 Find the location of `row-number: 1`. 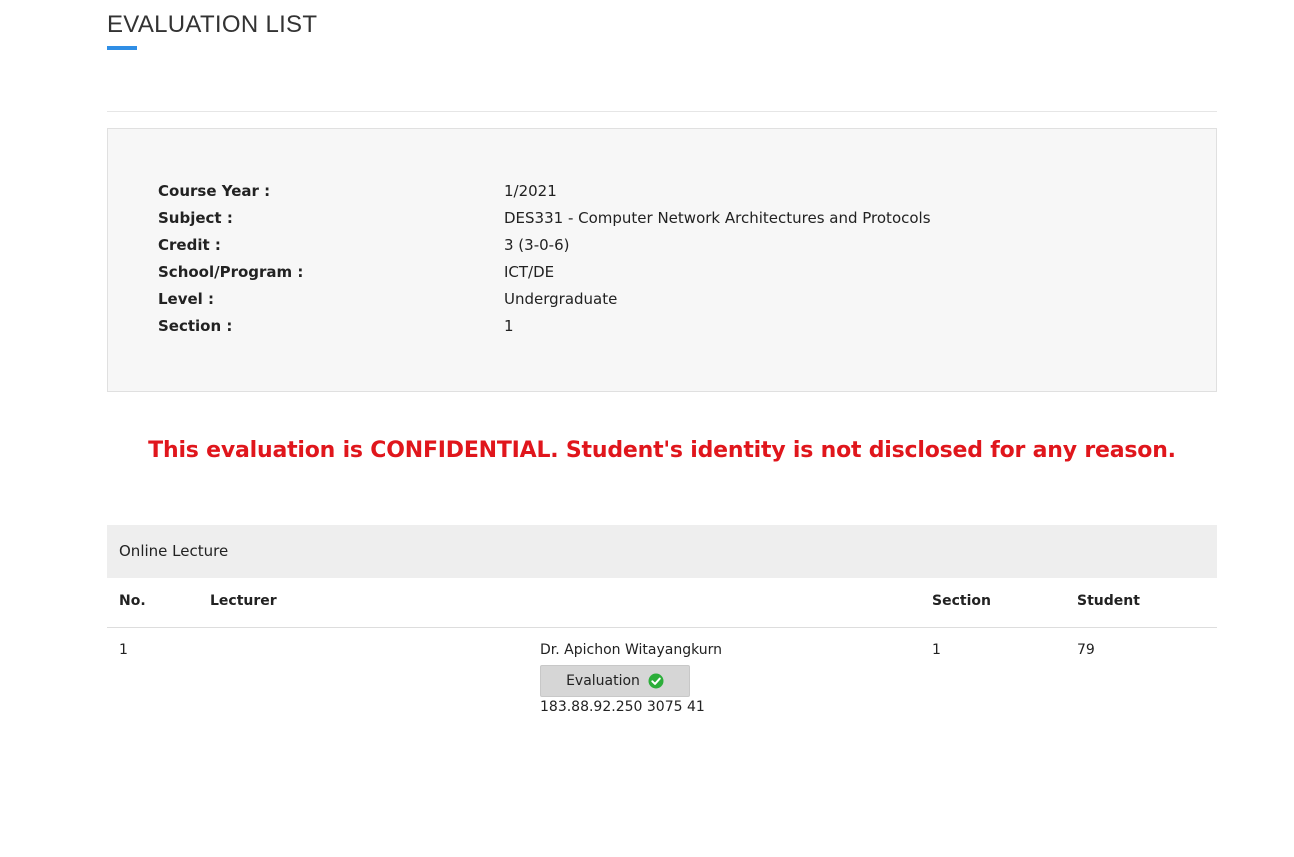

row-number: 1 is located at coordinates (123, 650).